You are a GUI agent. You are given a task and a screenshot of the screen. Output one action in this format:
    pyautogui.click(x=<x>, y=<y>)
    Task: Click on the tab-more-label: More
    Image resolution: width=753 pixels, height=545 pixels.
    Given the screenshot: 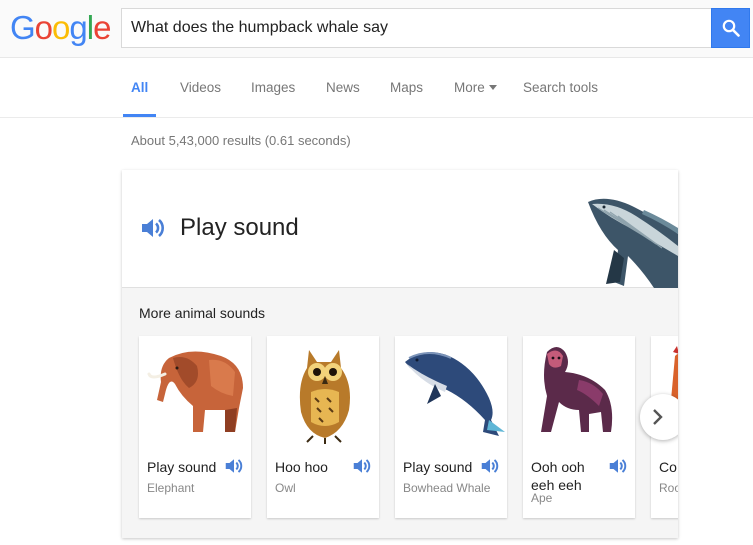 What is the action you would take?
    pyautogui.click(x=469, y=87)
    